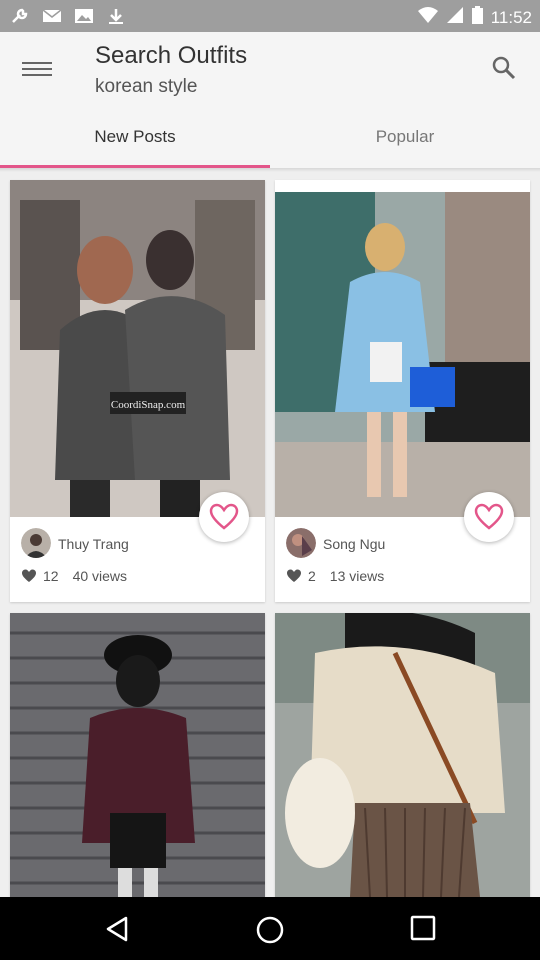  What do you see at coordinates (357, 576) in the screenshot?
I see `view-count: 13 views` at bounding box center [357, 576].